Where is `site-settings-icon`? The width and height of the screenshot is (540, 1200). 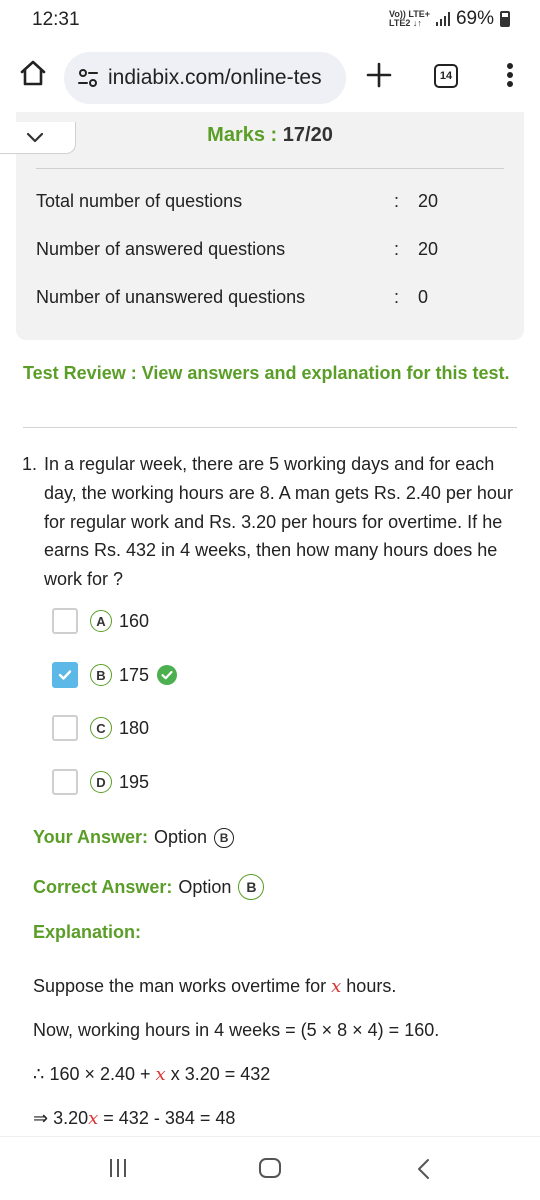
site-settings-icon is located at coordinates (88, 78).